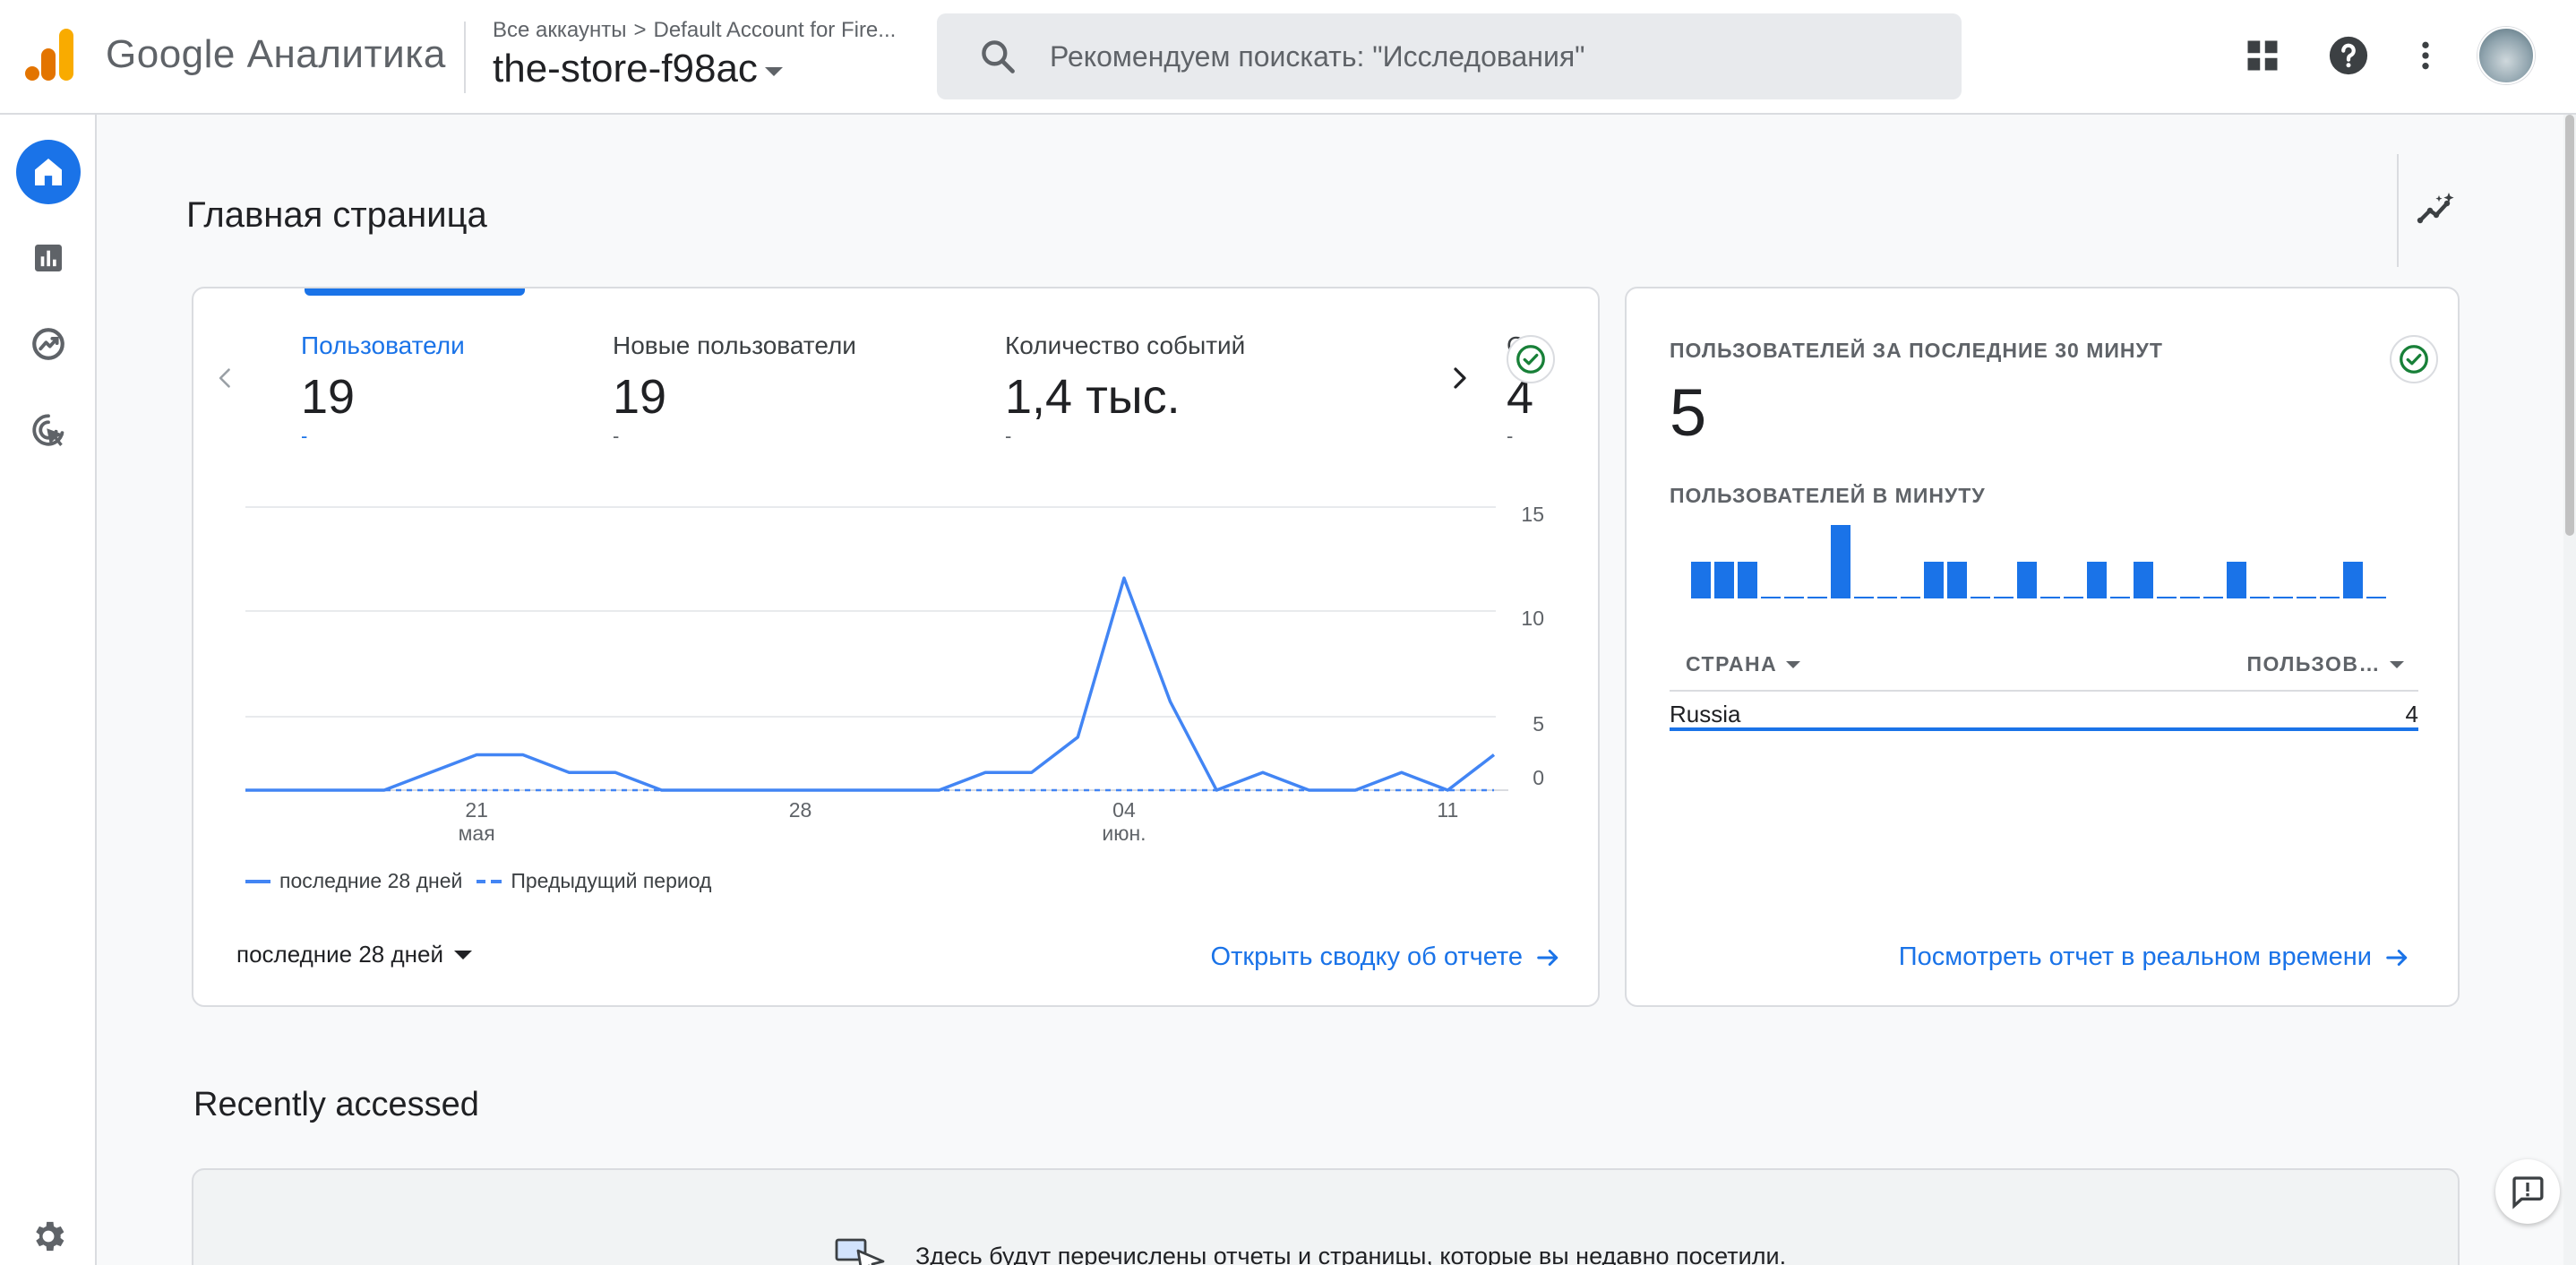 This screenshot has width=2576, height=1265. What do you see at coordinates (2348, 55) in the screenshot?
I see `help-icon` at bounding box center [2348, 55].